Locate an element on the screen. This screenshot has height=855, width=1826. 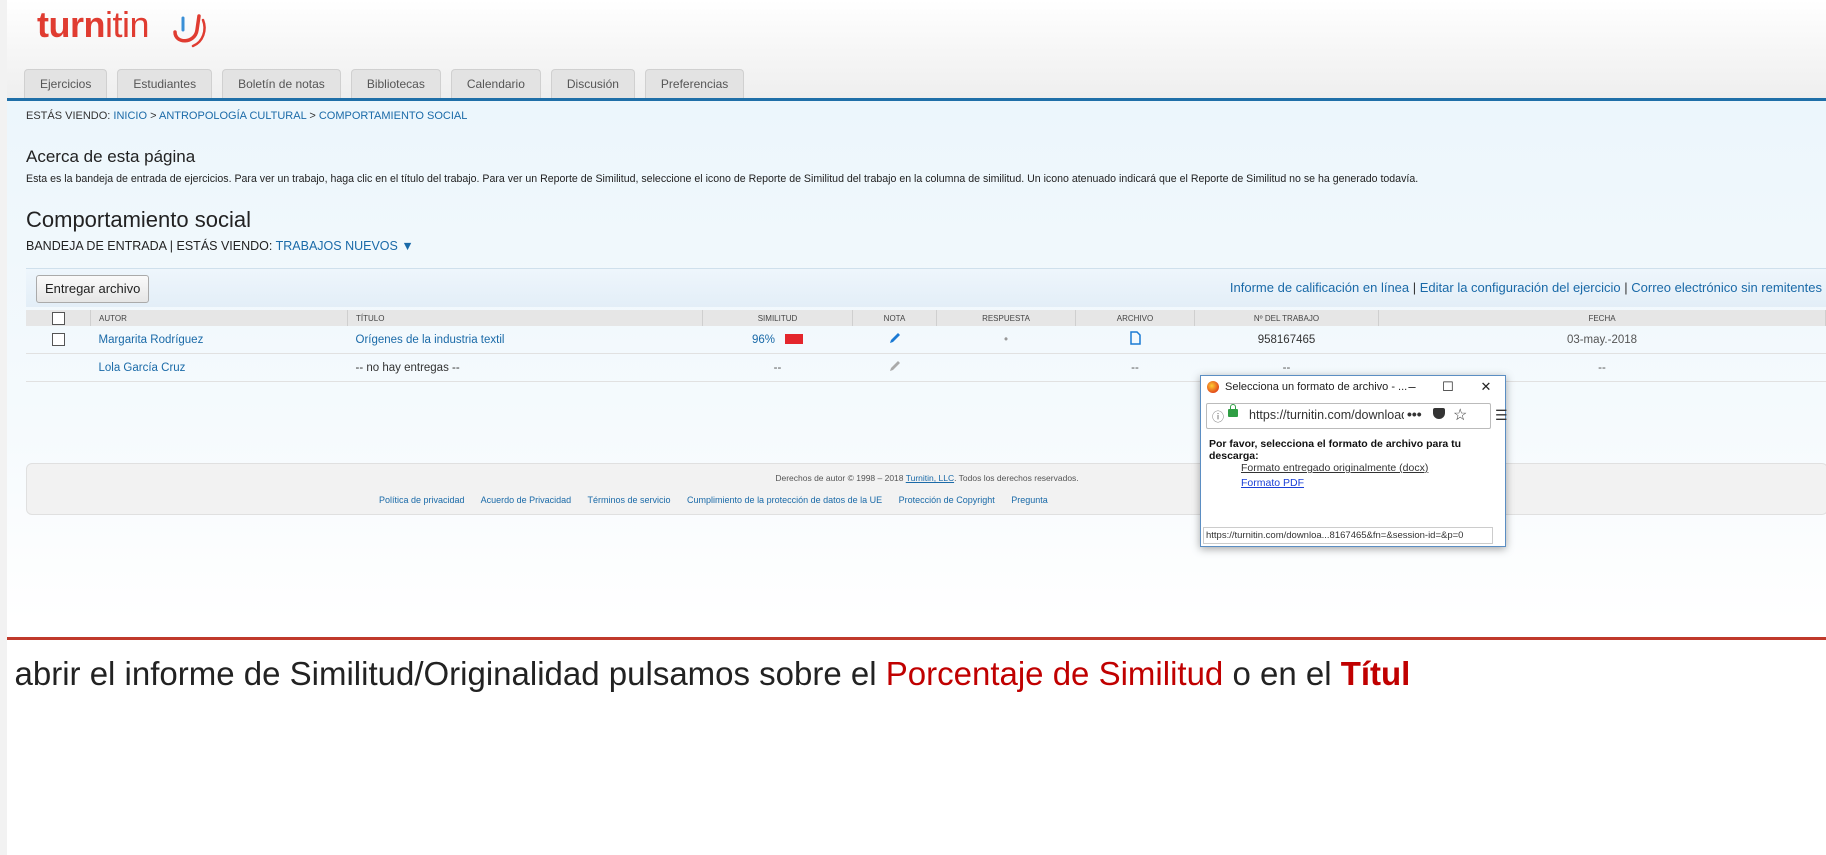
copyright-protection-link: Protección de Copyright is located at coordinates (947, 500).